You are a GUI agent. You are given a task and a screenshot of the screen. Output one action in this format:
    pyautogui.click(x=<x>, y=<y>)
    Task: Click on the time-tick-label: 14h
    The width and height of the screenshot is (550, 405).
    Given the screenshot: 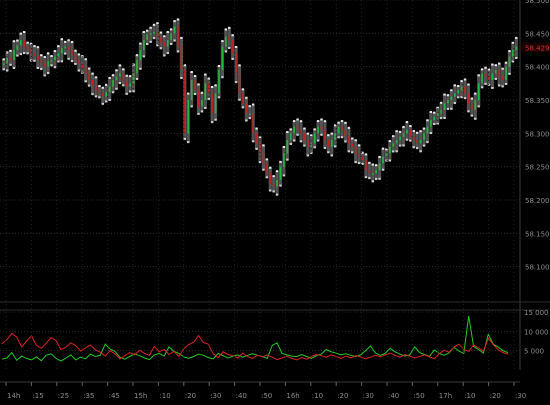 What is the action you would take?
    pyautogui.click(x=13, y=396)
    